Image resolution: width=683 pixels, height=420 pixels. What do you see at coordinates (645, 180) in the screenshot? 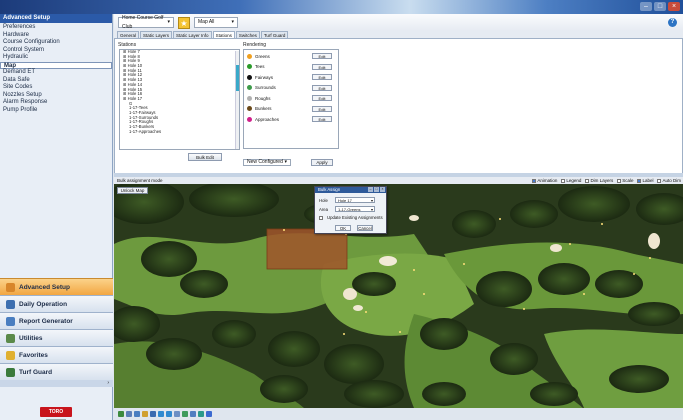
I see `layer-label: Label` at bounding box center [645, 180].